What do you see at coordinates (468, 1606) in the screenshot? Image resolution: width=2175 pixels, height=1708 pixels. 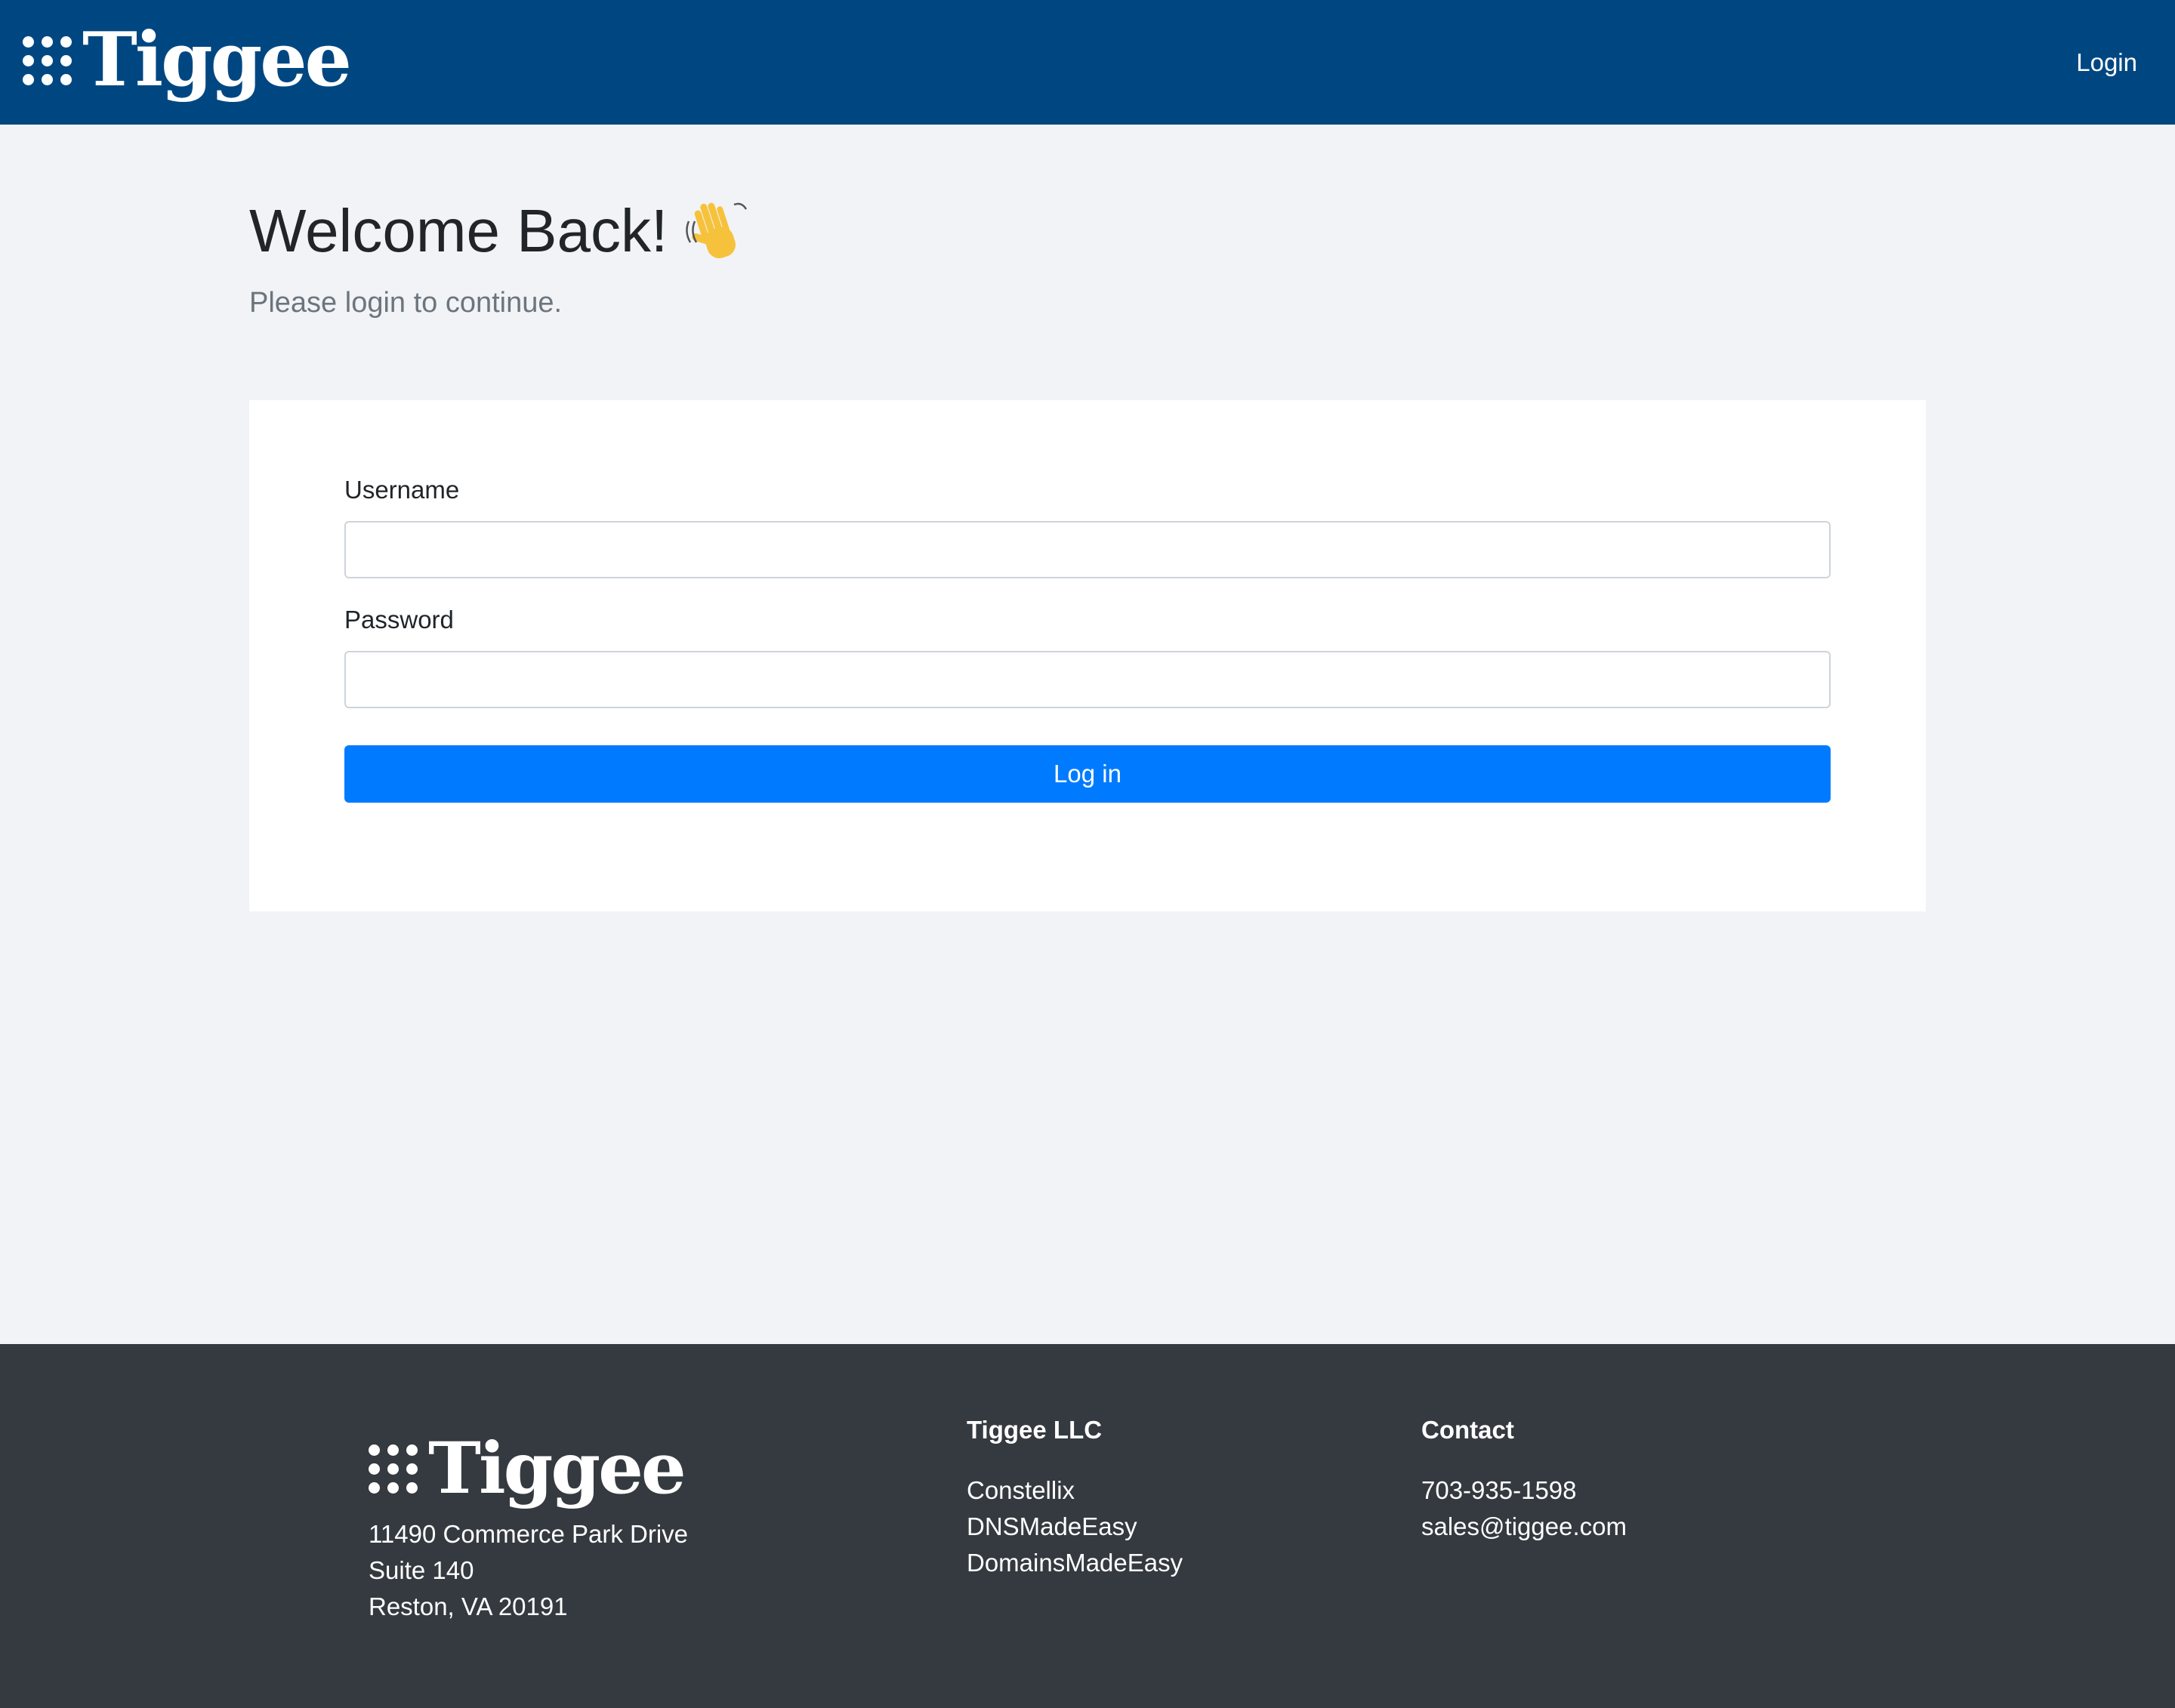 I see `address-line: Reston, VA 20191` at bounding box center [468, 1606].